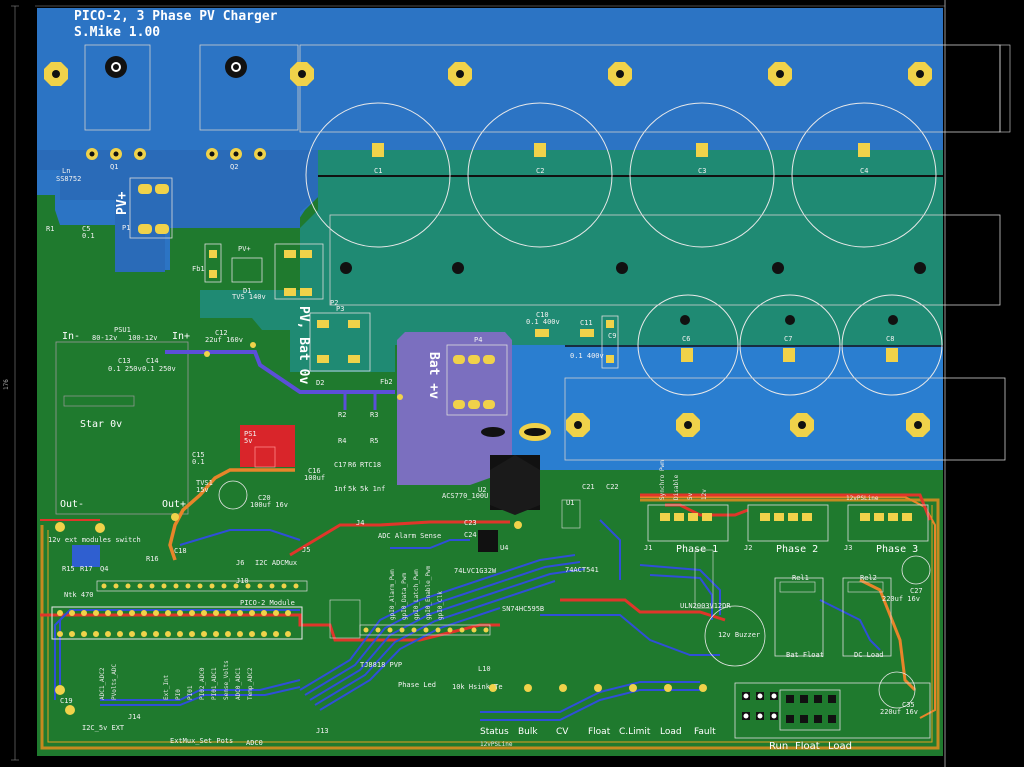 Image resolution: width=1024 pixels, height=767 pixels. Describe the element at coordinates (386, 382) in the screenshot. I see `fb2-label: Fb2` at that location.